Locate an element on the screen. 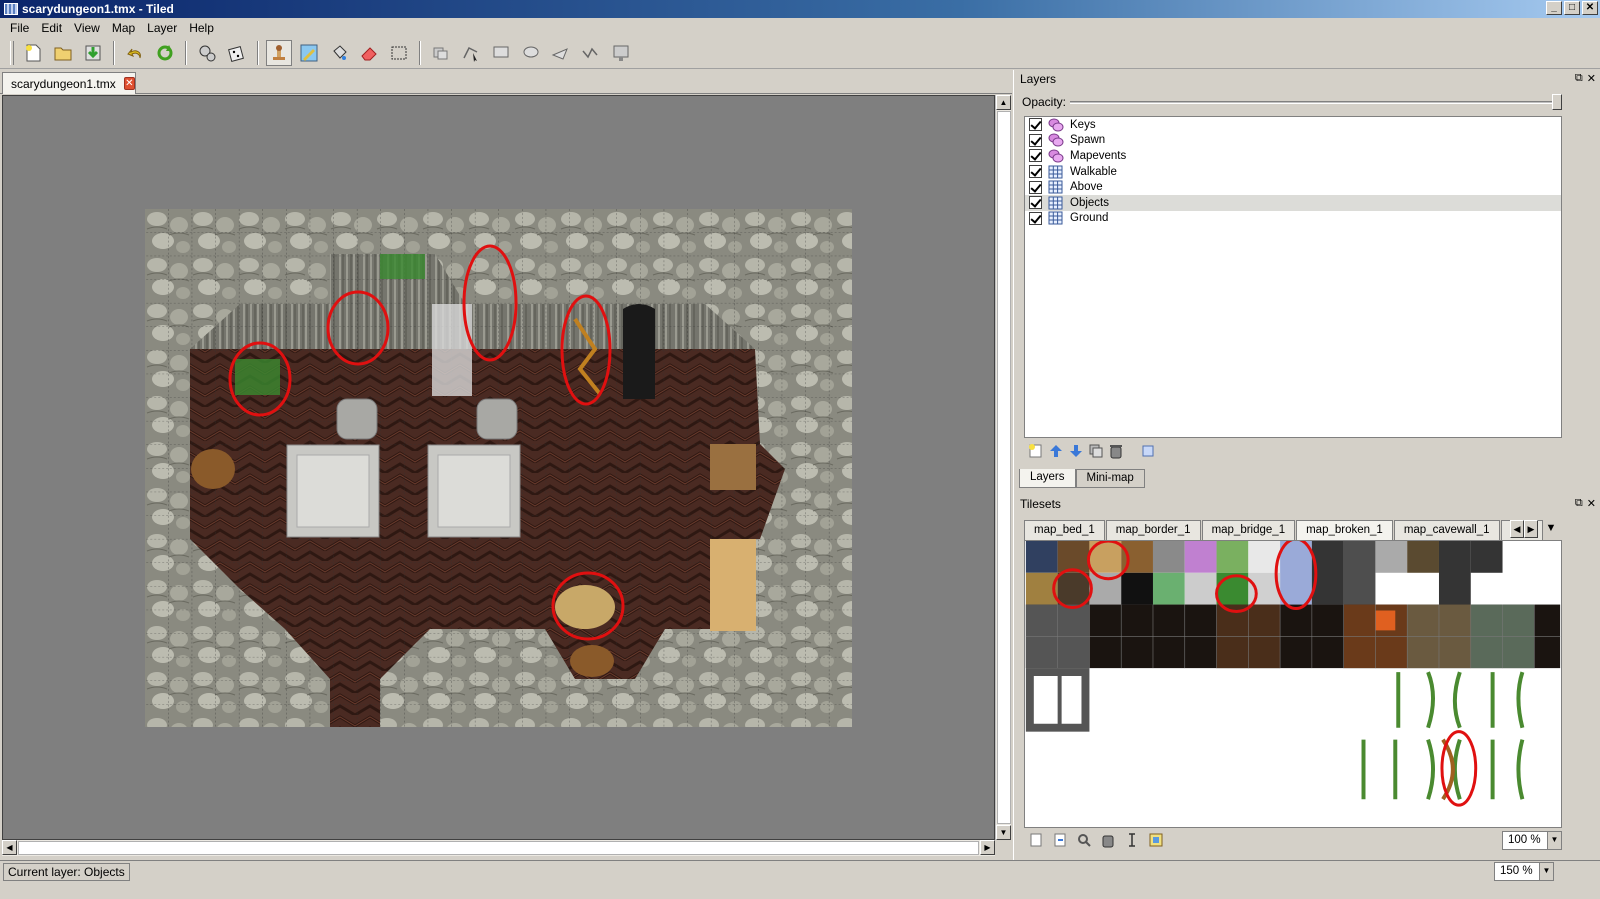 This screenshot has width=1600, height=899. redo-button is located at coordinates (165, 53).